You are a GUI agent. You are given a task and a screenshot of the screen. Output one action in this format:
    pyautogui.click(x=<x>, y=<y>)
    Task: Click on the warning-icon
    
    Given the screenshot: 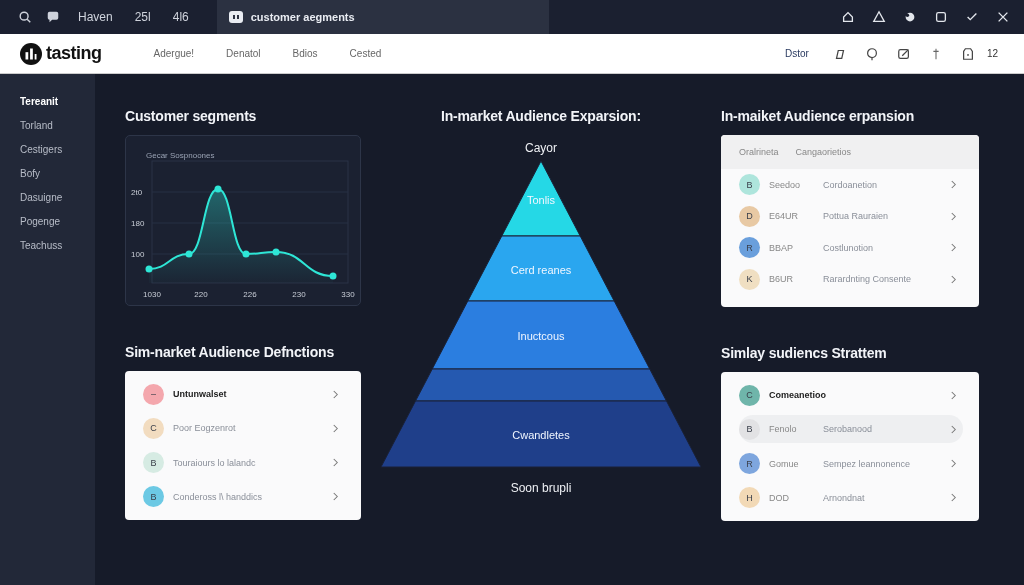 What is the action you would take?
    pyautogui.click(x=879, y=17)
    